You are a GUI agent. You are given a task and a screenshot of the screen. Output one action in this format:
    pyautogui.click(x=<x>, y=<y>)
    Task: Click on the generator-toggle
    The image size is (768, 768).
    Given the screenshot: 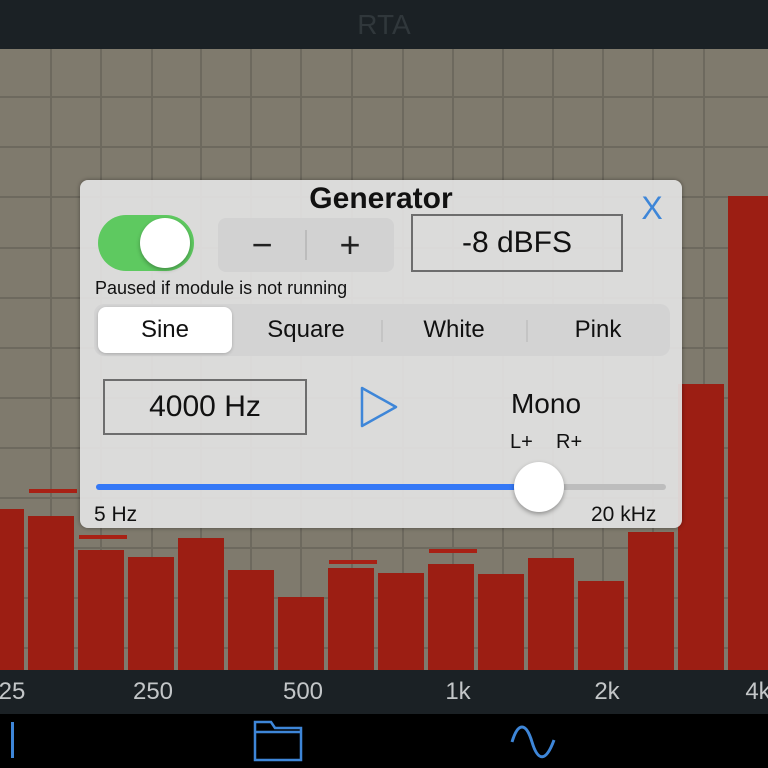 What is the action you would take?
    pyautogui.click(x=146, y=243)
    